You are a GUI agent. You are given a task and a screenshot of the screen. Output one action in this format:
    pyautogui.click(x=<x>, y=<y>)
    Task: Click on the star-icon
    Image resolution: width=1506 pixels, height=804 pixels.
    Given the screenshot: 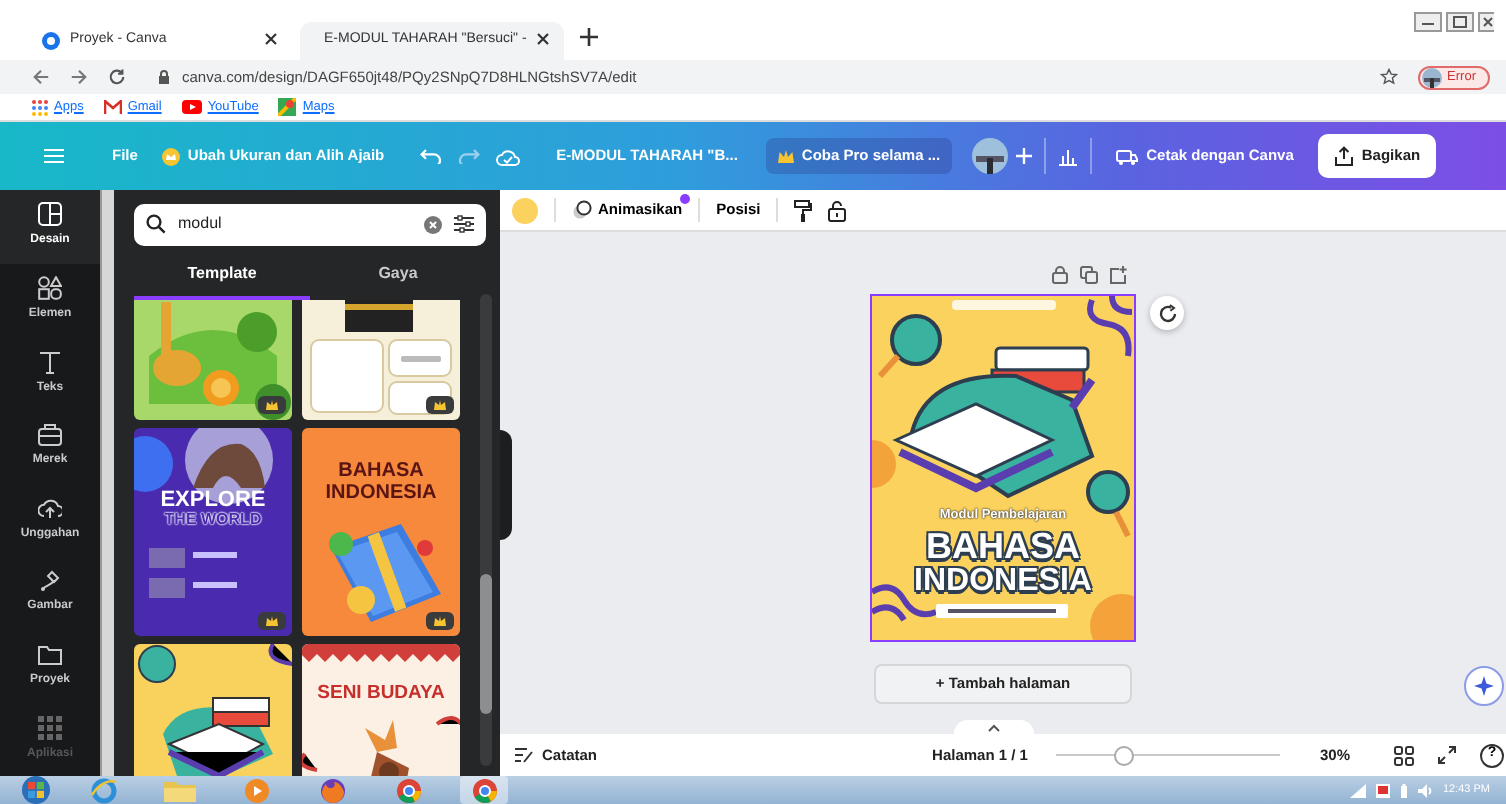 What is the action you would take?
    pyautogui.click(x=1388, y=77)
    